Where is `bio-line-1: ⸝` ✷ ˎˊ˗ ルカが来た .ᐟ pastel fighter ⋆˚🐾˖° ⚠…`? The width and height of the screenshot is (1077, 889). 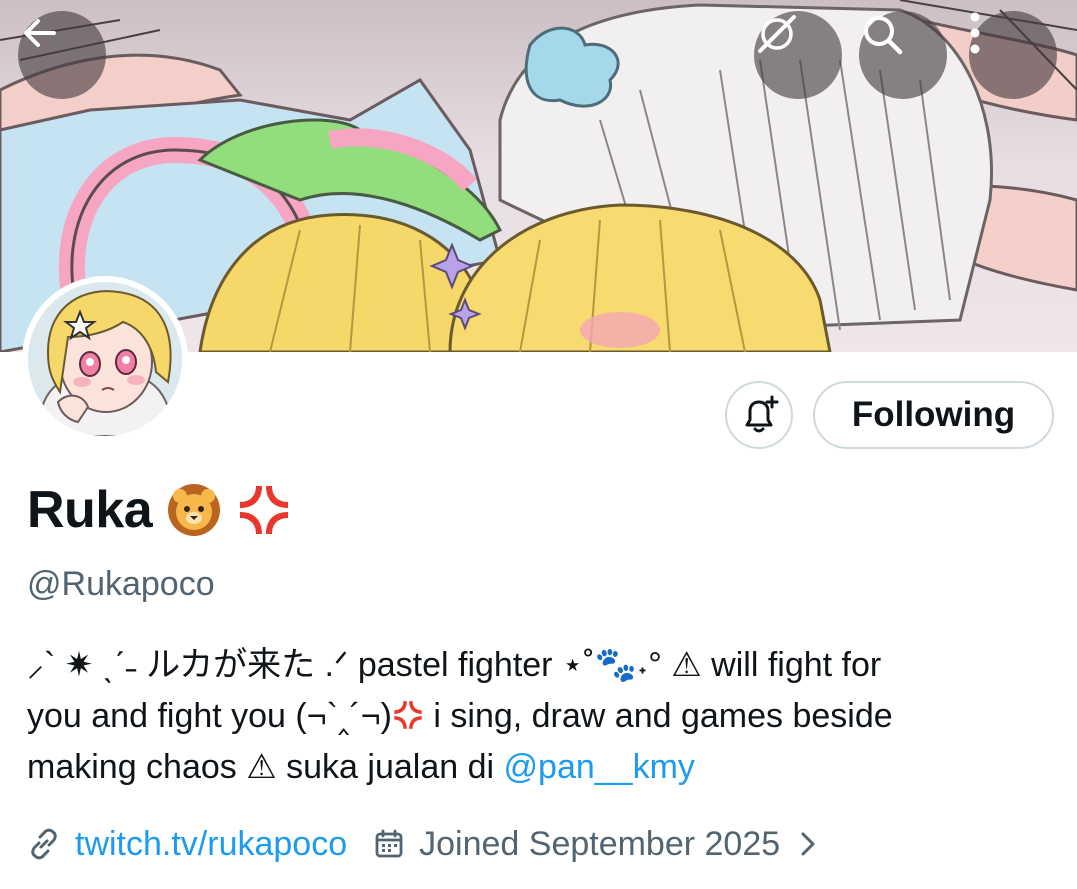 bio-line-1: ⸝` ✷ ˎˊ˗ ルカが来た .ᐟ pastel fighter ⋆˚🐾˖° ⚠… is located at coordinates (454, 665).